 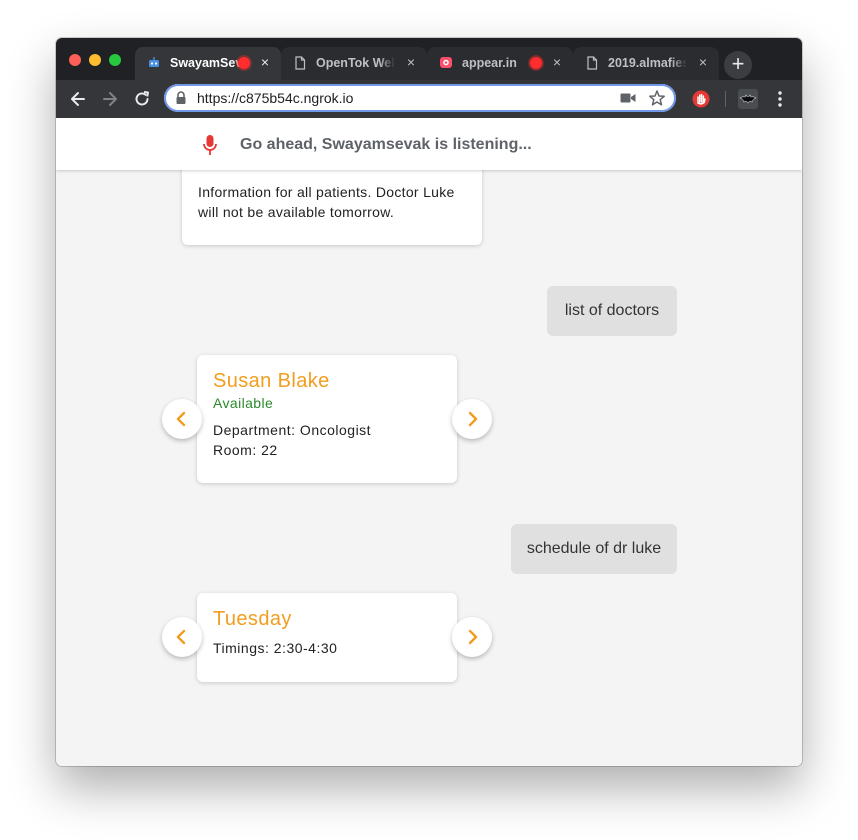 I want to click on schedule-card: Tuesday Timings: 2:30-4:30, so click(x=327, y=637).